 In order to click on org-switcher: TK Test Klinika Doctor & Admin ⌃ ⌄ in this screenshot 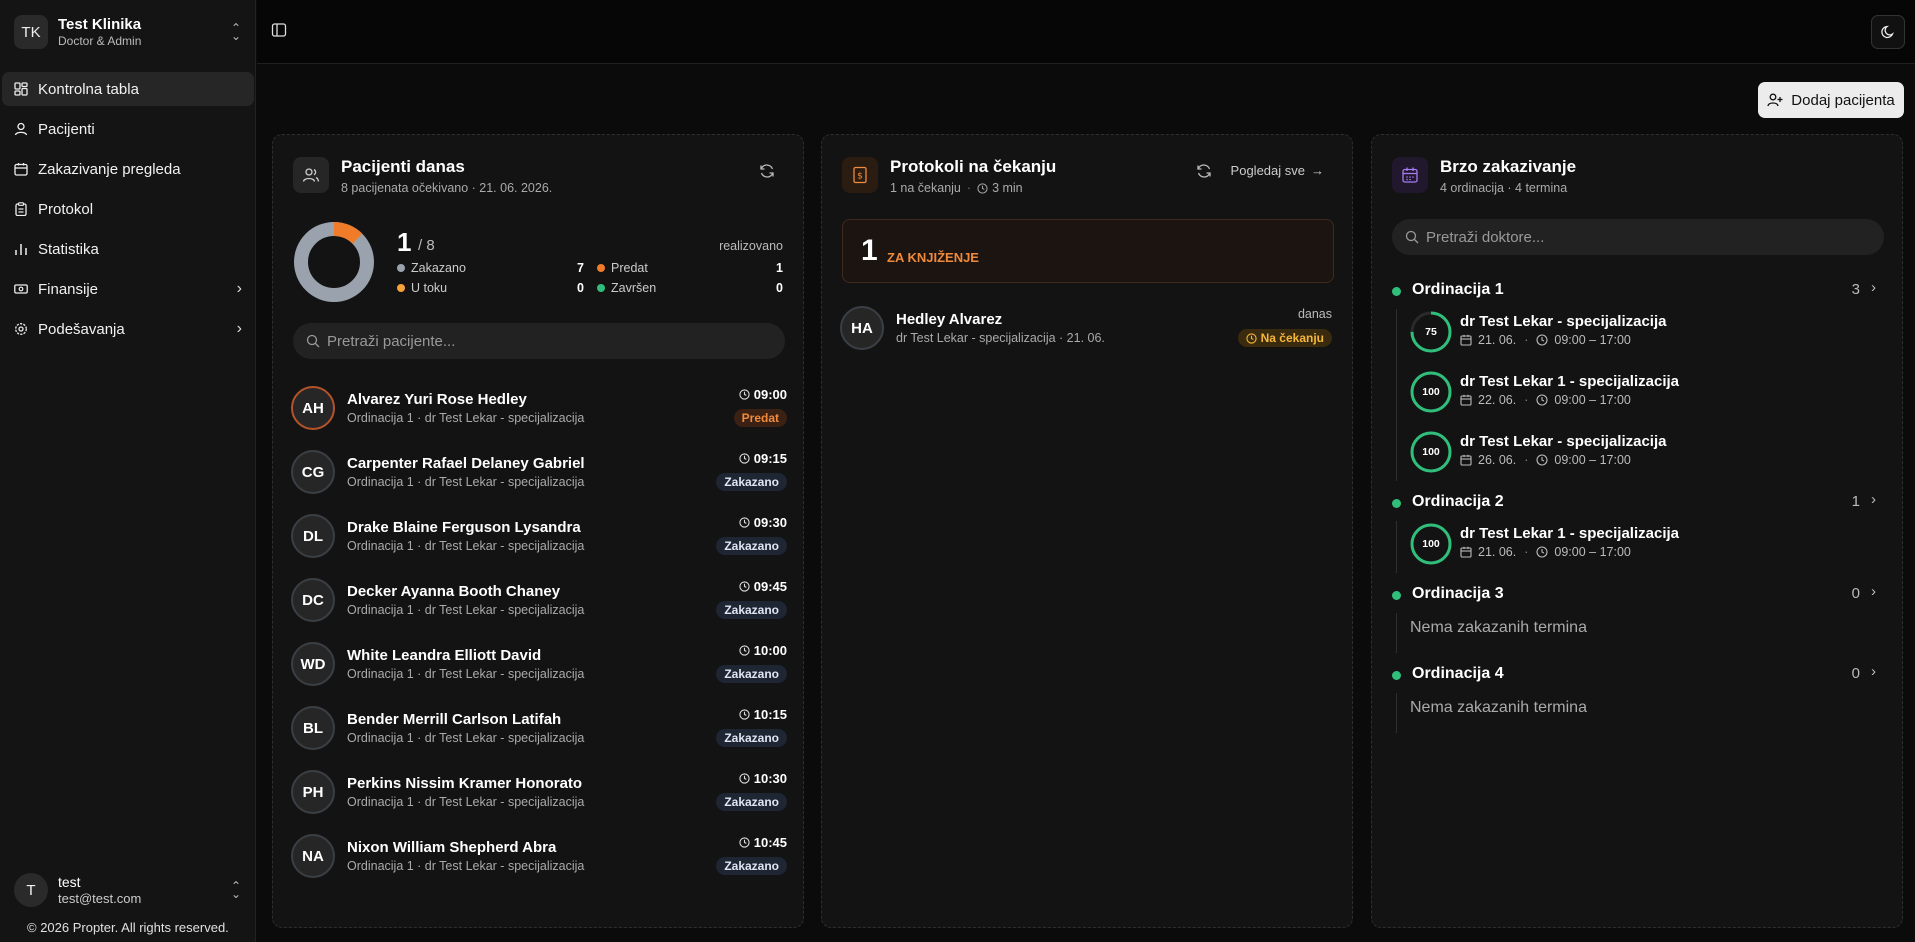, I will do `click(129, 32)`.